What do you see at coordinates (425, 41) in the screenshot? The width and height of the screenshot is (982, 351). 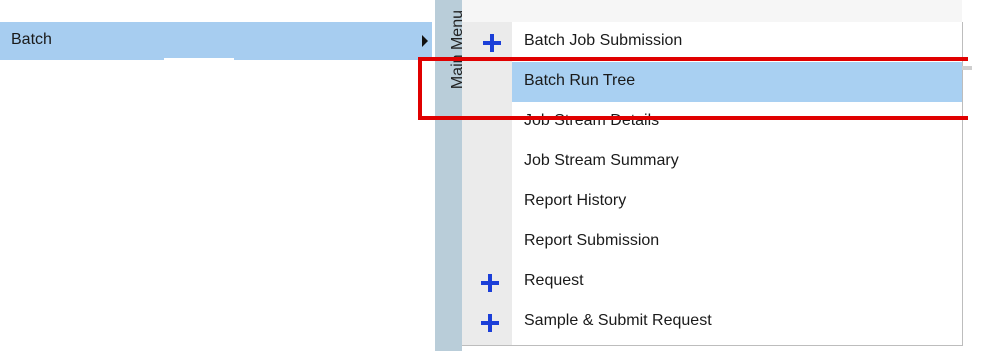 I see `submenu-arrow-icon` at bounding box center [425, 41].